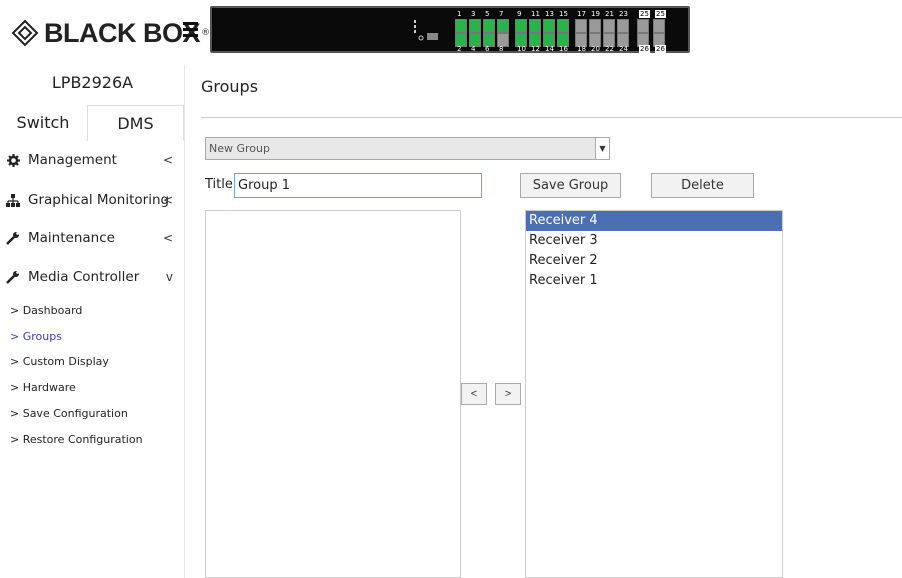 Image resolution: width=902 pixels, height=578 pixels. Describe the element at coordinates (43, 123) in the screenshot. I see `tab-switch: Switch` at that location.